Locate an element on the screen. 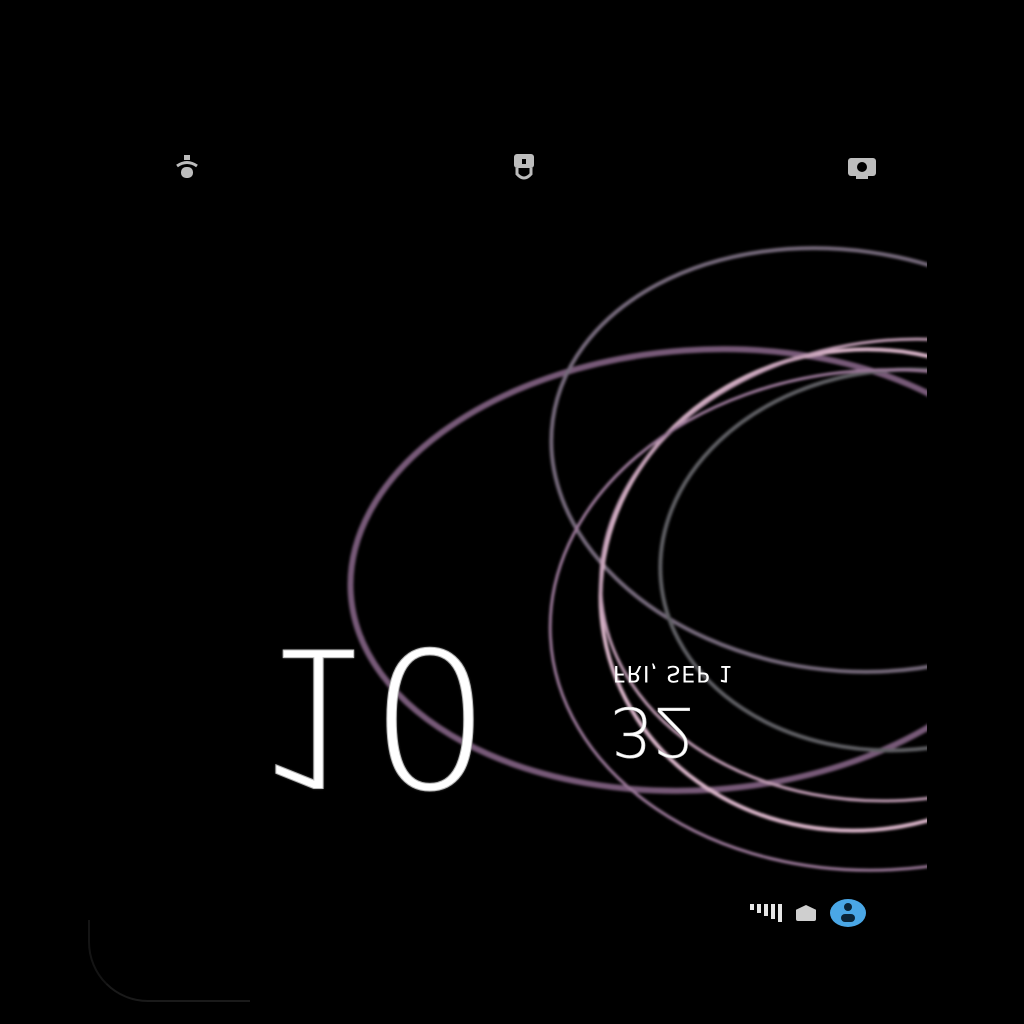 The height and width of the screenshot is (1024, 1024). clock-minute: 32 is located at coordinates (653, 731).